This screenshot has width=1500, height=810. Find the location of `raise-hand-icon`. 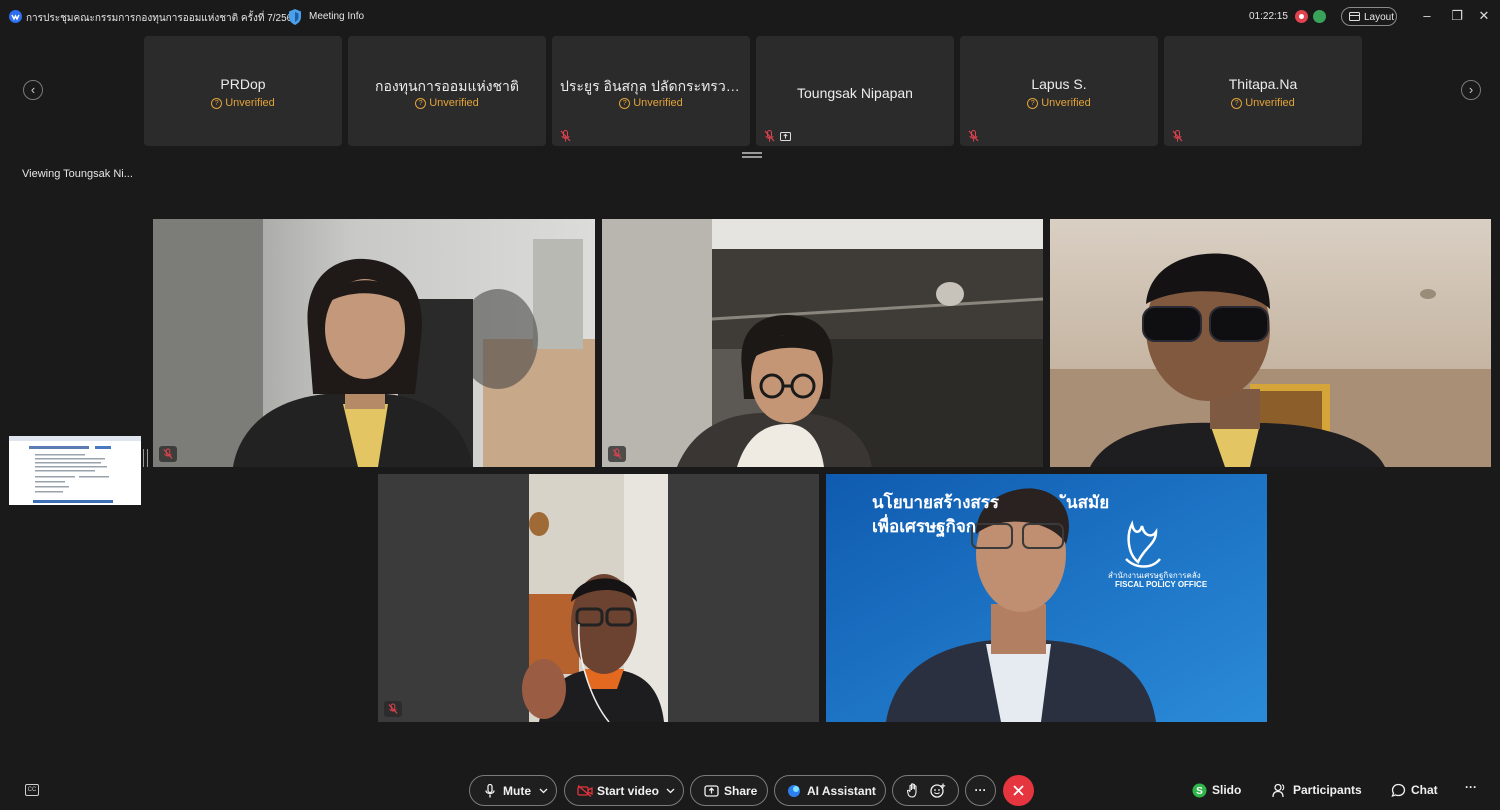

raise-hand-icon is located at coordinates (913, 790).